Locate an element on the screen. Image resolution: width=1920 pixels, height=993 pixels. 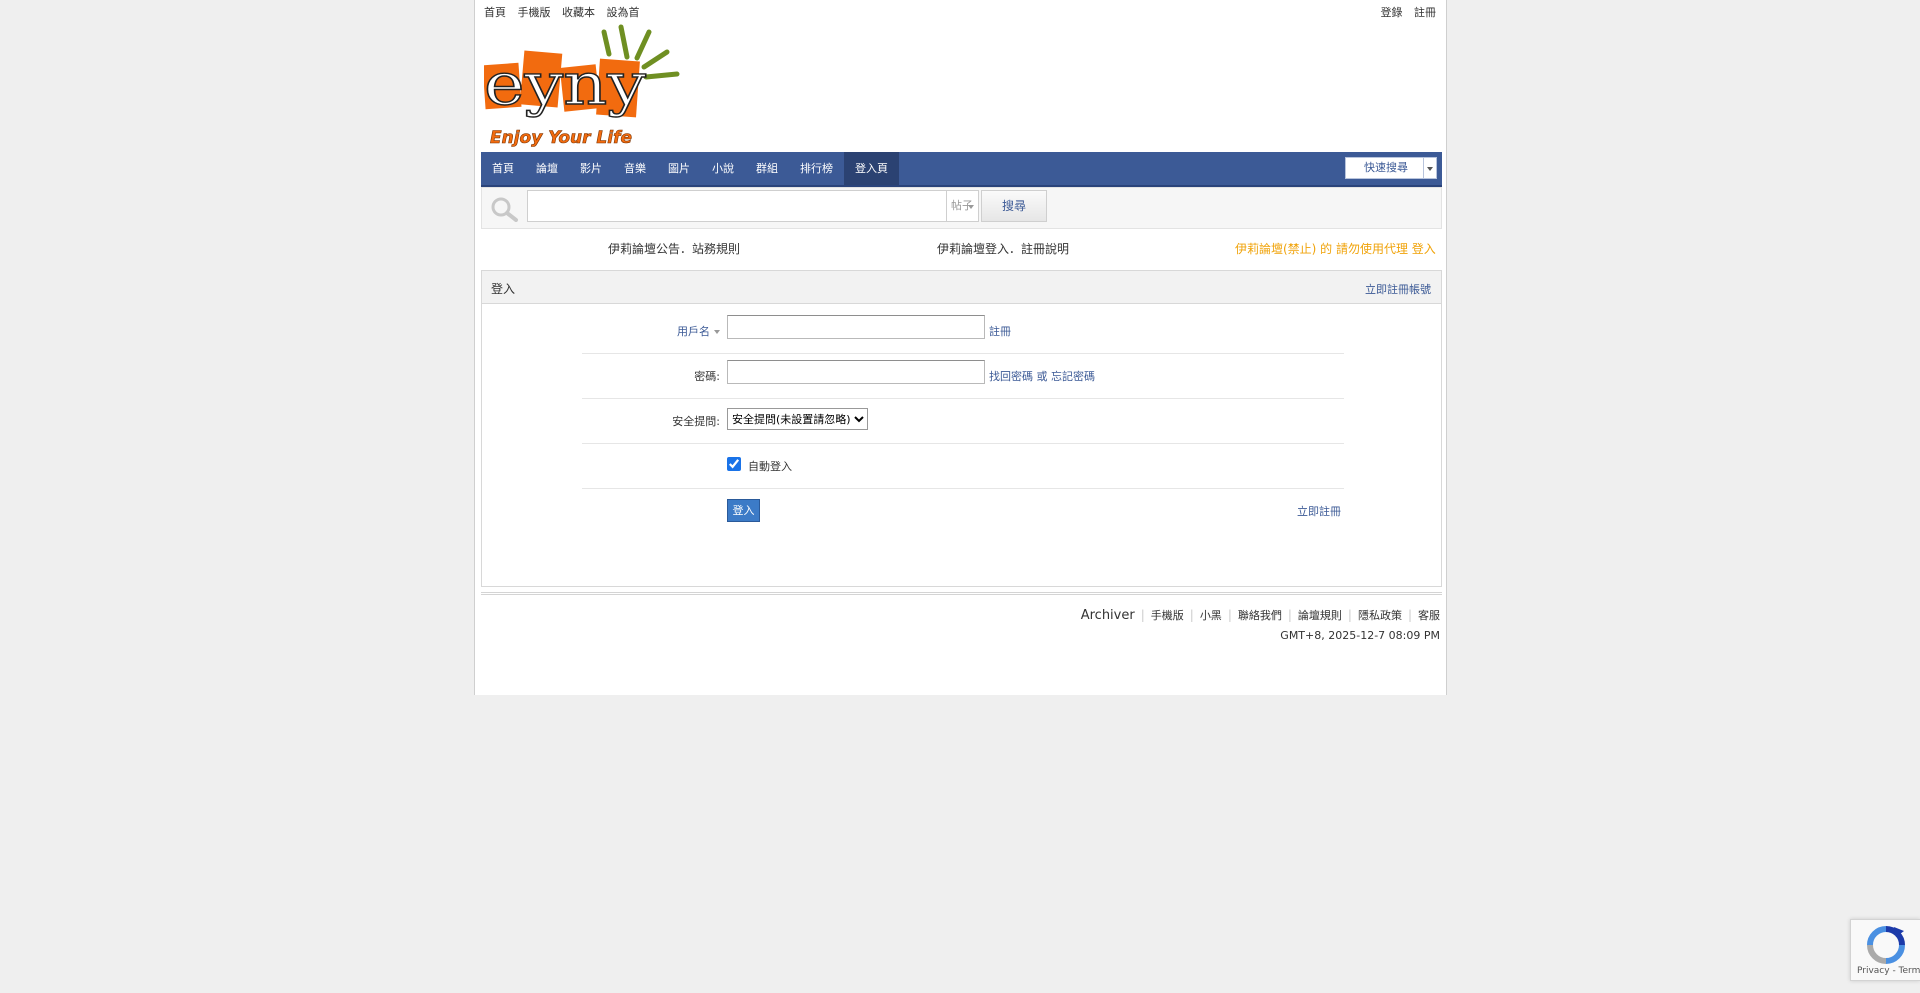
top-link-sethome: 設為首 is located at coordinates (623, 12).